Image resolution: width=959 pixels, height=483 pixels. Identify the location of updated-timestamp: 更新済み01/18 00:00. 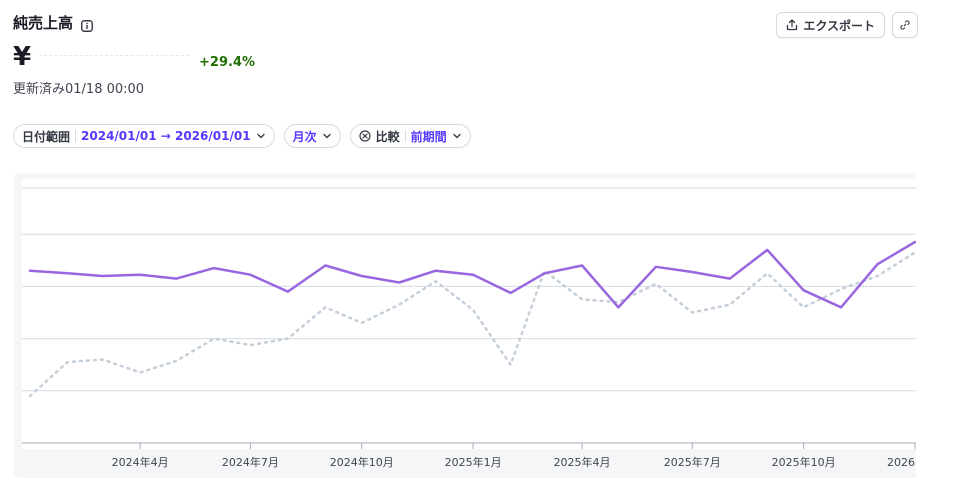
(79, 89).